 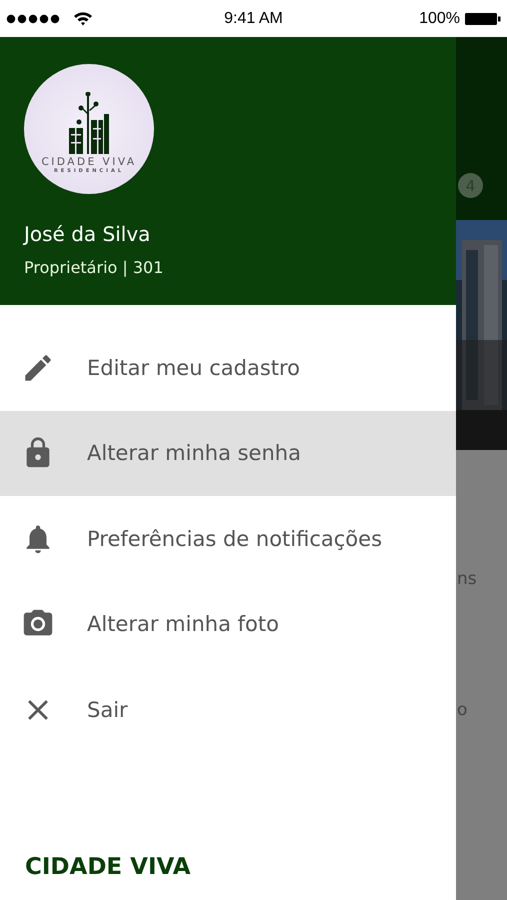 What do you see at coordinates (228, 453) in the screenshot?
I see `menu-item: Alterar minha senha` at bounding box center [228, 453].